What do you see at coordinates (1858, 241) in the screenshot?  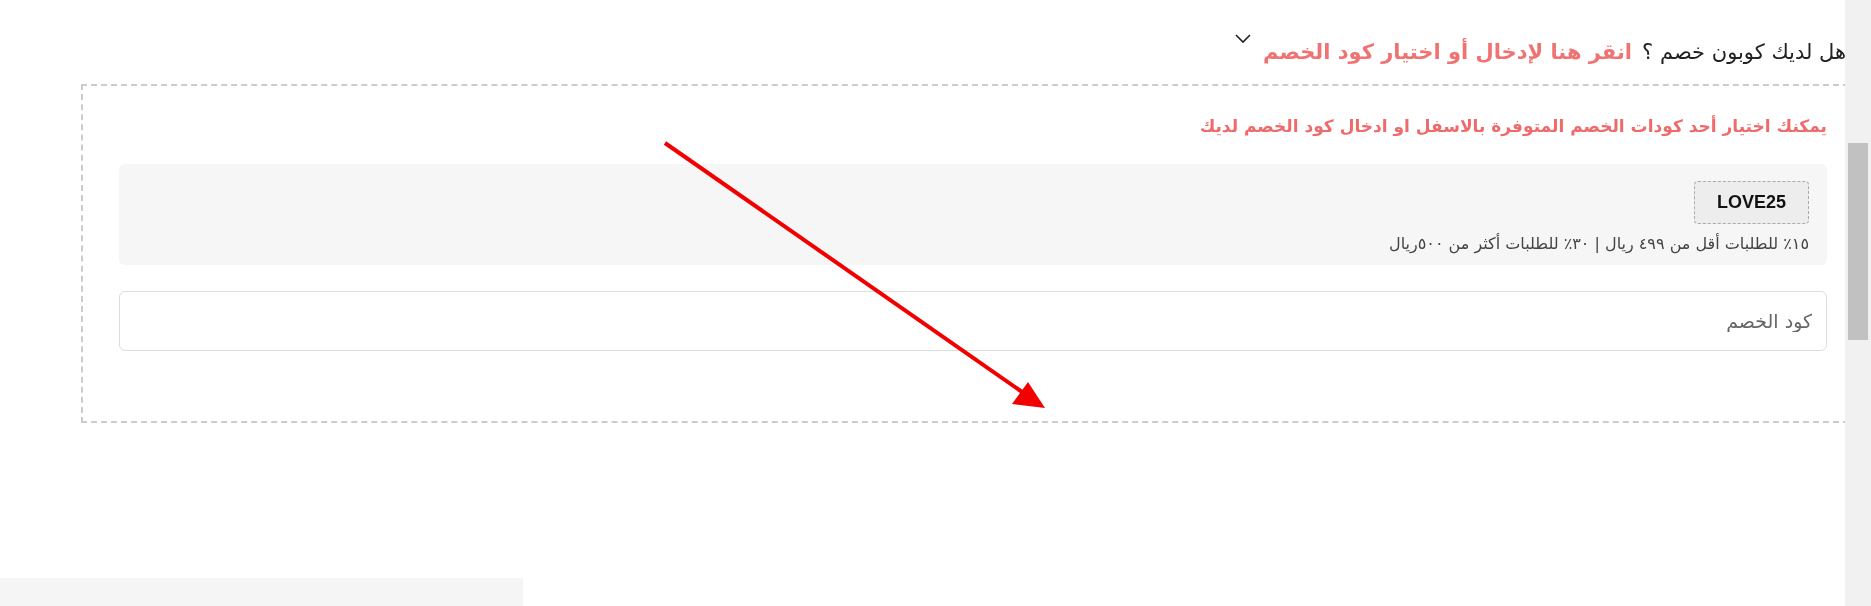 I see `scrollbar-thumb` at bounding box center [1858, 241].